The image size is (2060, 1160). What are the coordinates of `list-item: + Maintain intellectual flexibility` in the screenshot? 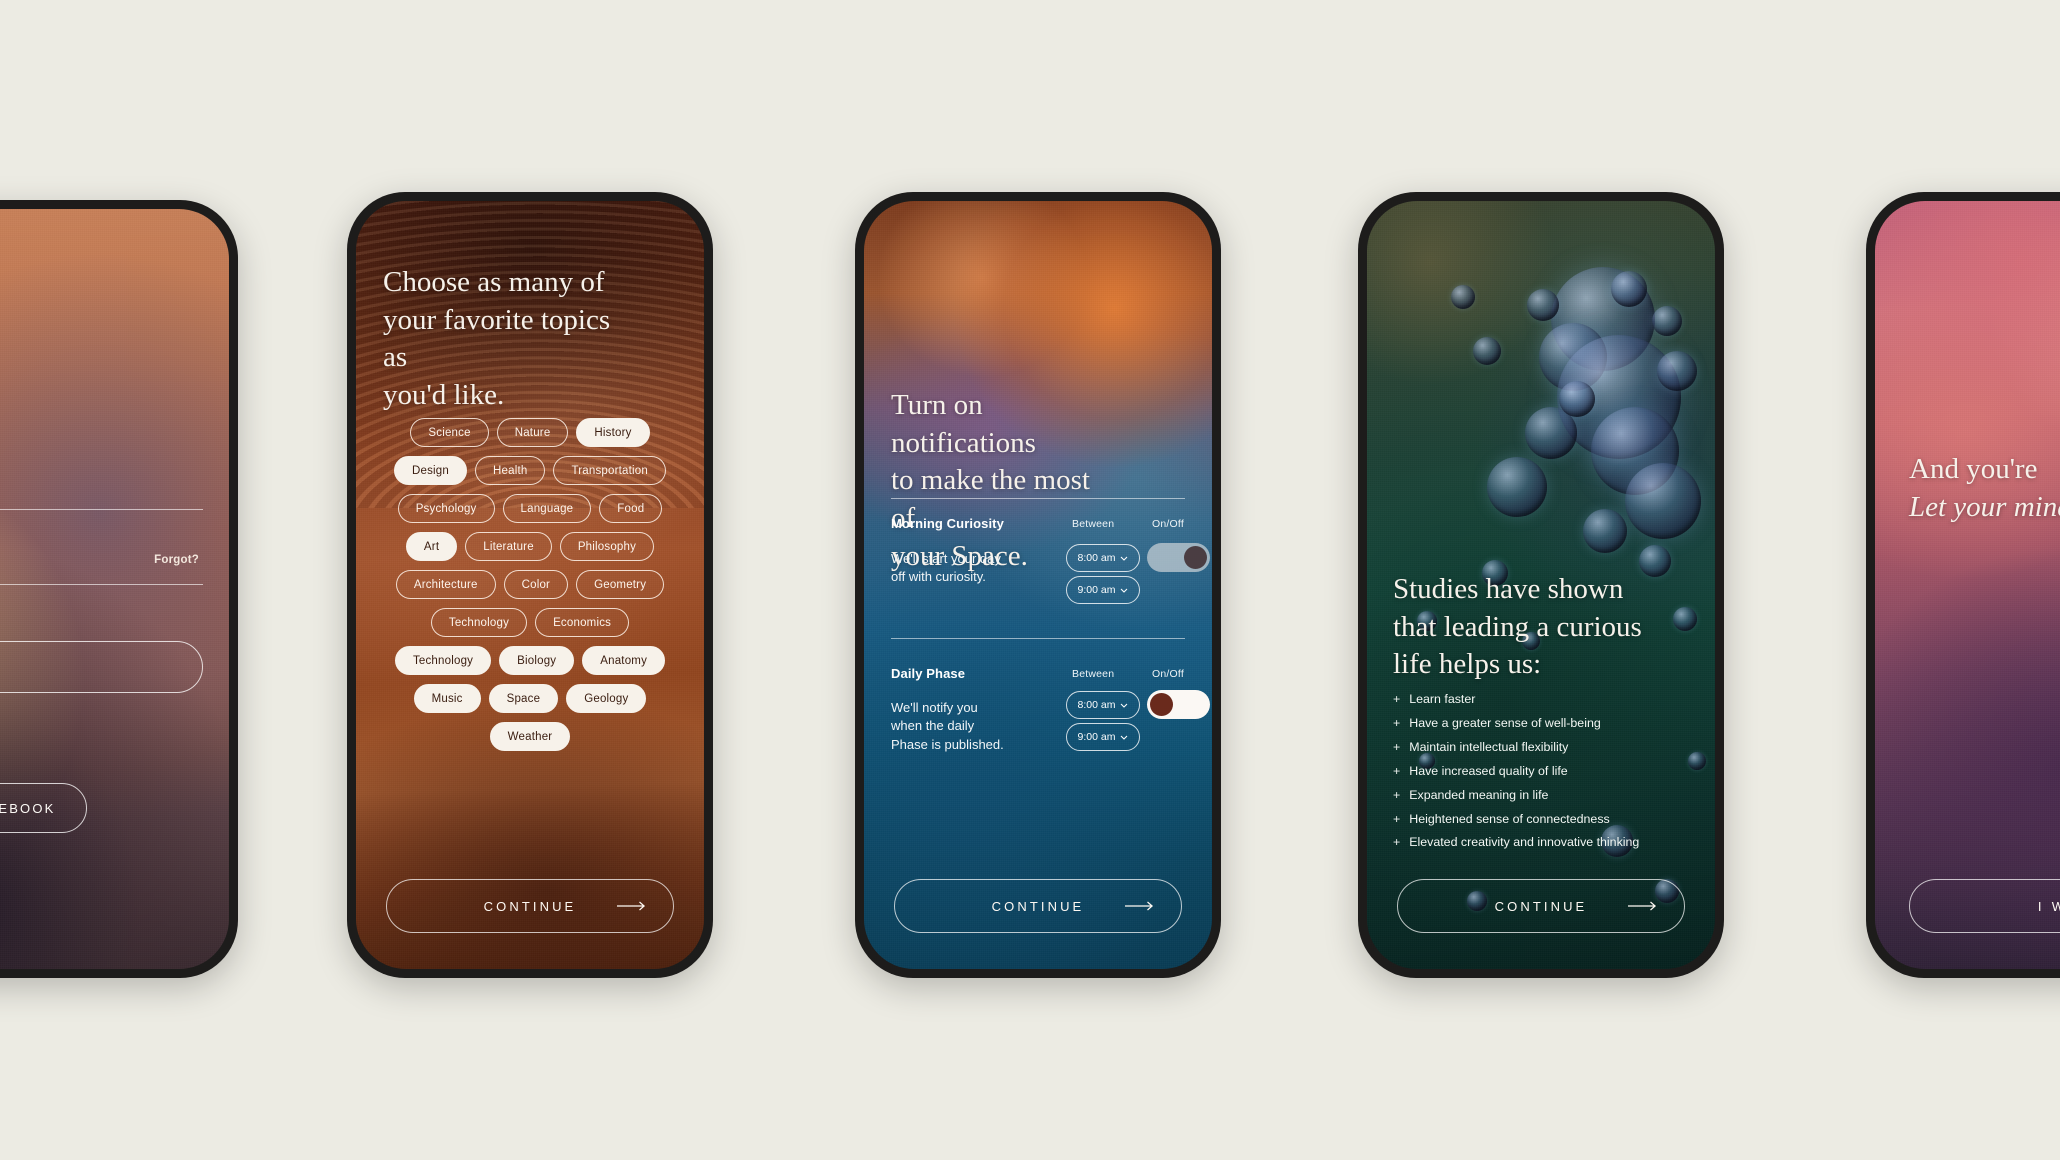 It's located at (1544, 746).